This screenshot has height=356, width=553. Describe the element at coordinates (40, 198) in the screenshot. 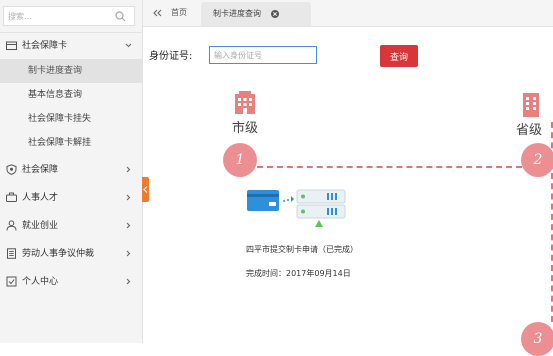

I see `menu-label: 人事人才` at that location.